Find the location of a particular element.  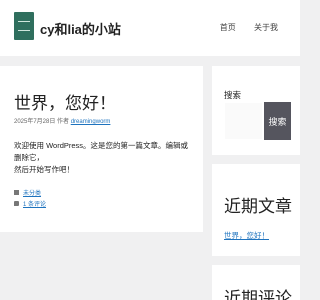

nav-item-home: 首页 is located at coordinates (228, 27).